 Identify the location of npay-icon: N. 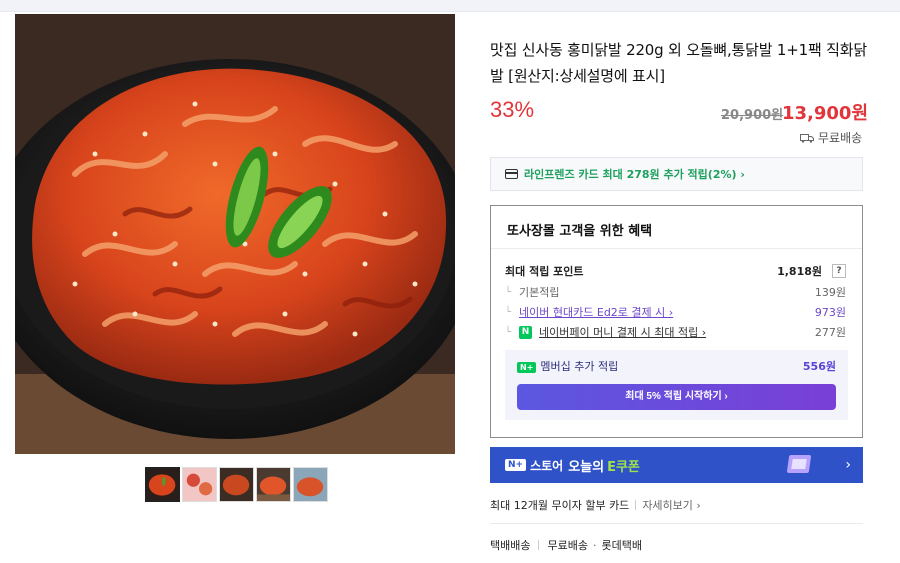
(526, 332).